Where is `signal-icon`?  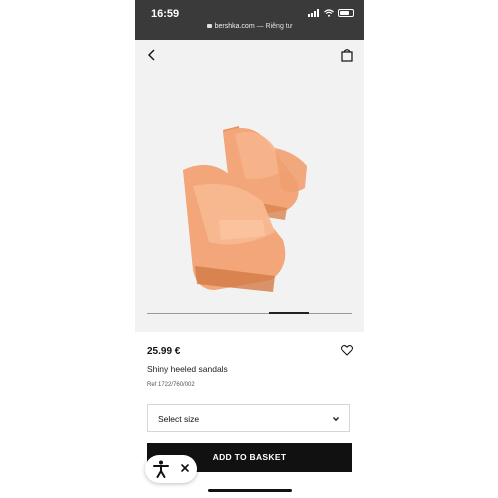 signal-icon is located at coordinates (314, 13).